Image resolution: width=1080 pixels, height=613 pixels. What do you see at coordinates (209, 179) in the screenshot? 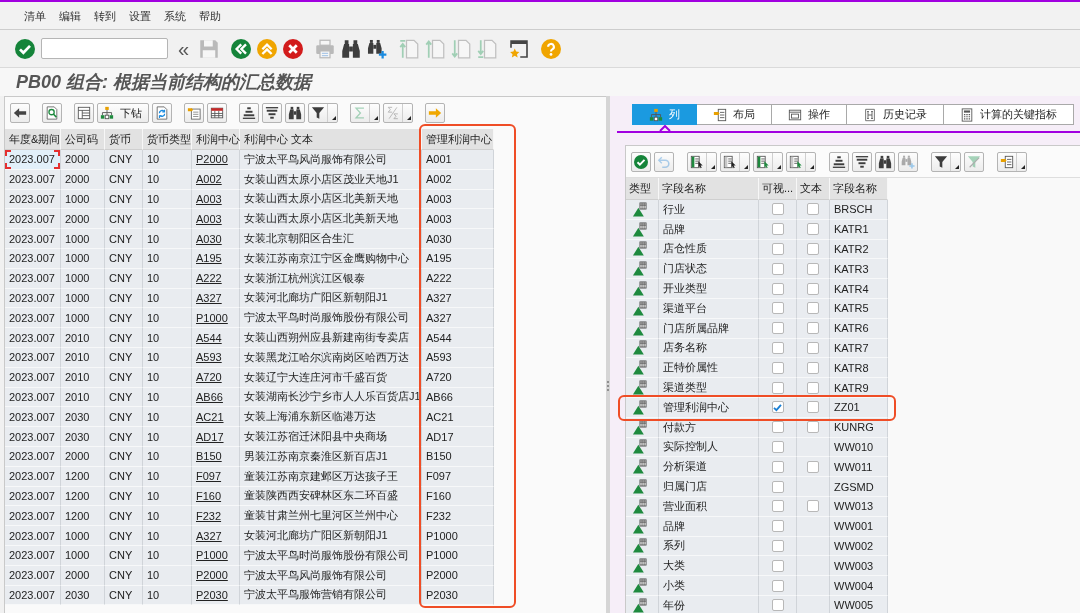
I see `profit-center-link: A002` at bounding box center [209, 179].